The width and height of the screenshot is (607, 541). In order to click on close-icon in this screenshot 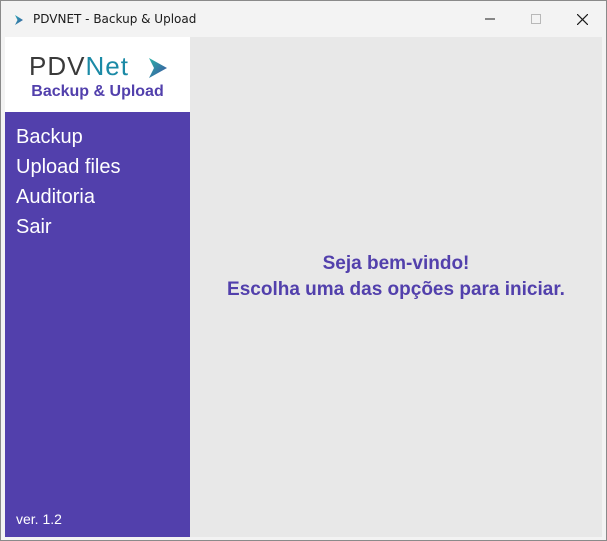, I will do `click(582, 19)`.